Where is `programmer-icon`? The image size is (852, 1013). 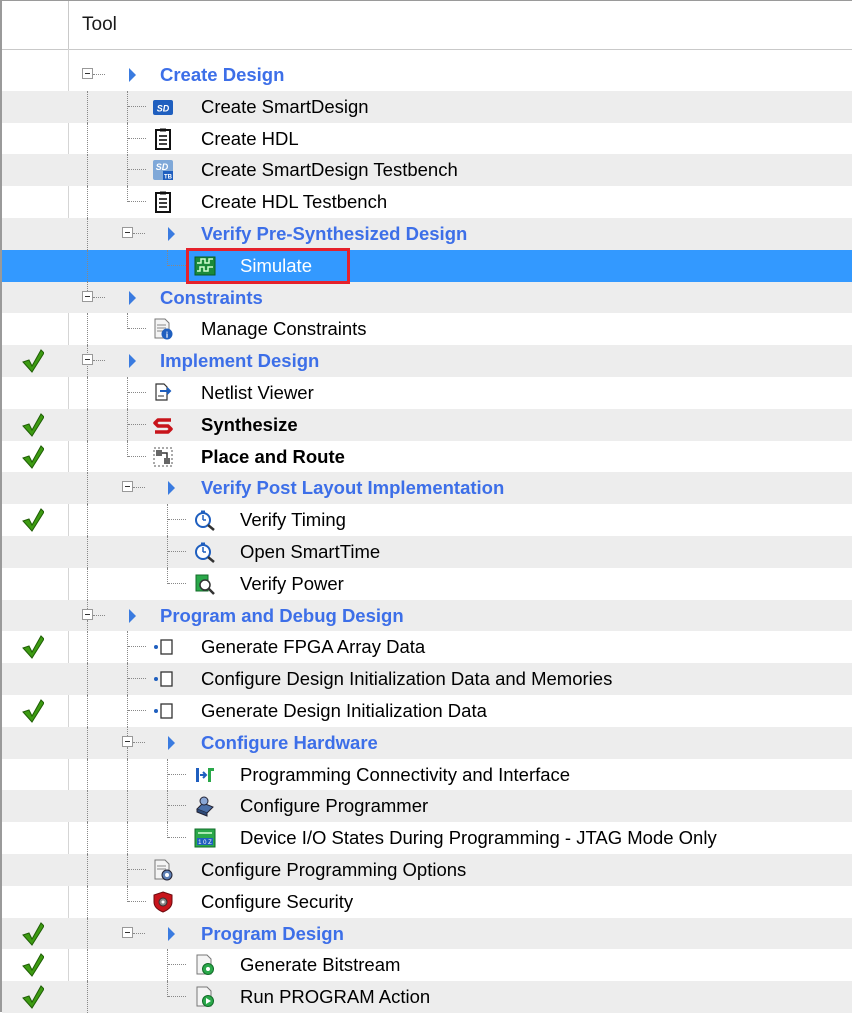
programmer-icon is located at coordinates (205, 807).